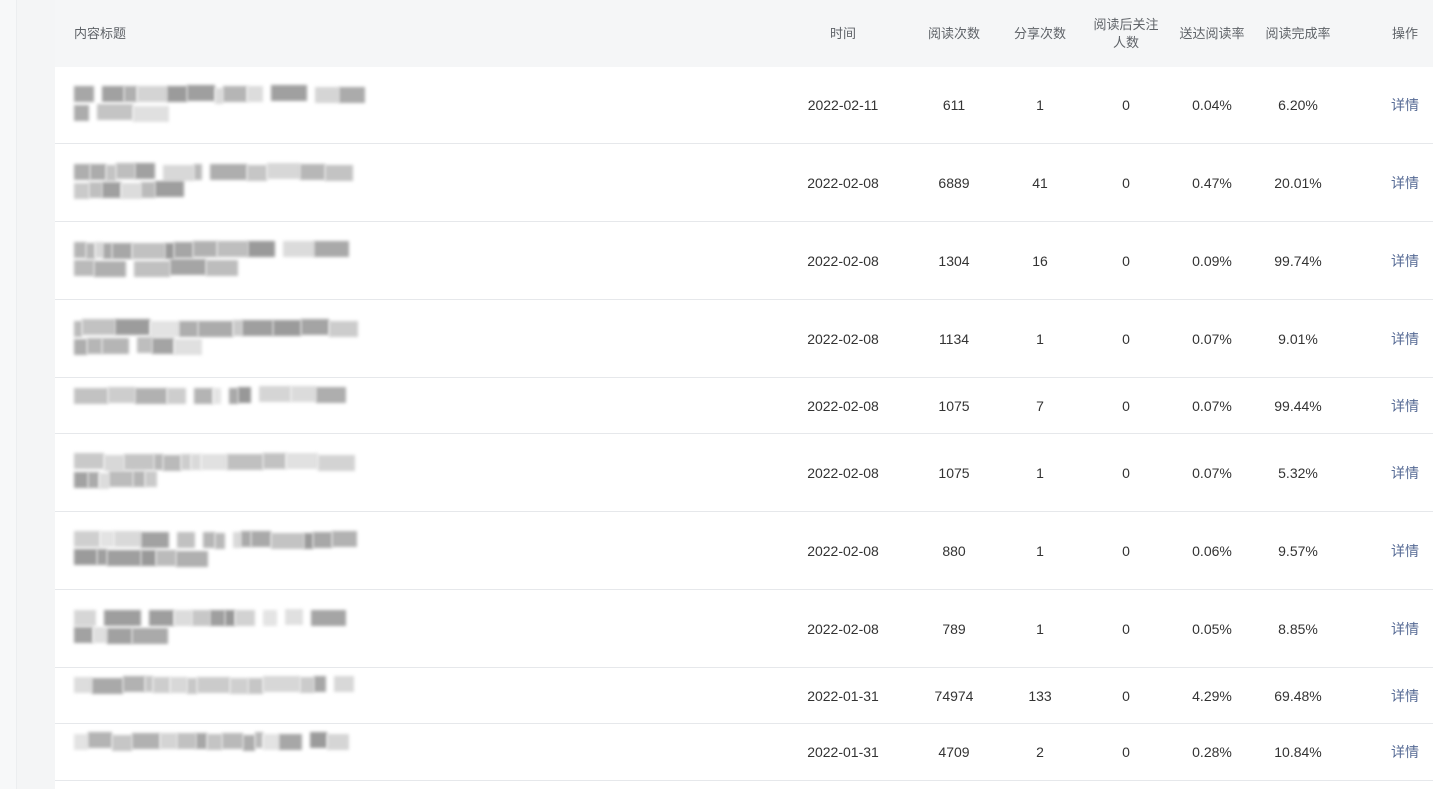 This screenshot has height=789, width=1433. Describe the element at coordinates (1212, 260) in the screenshot. I see `cell-delivery-rate: 0.09%` at that location.